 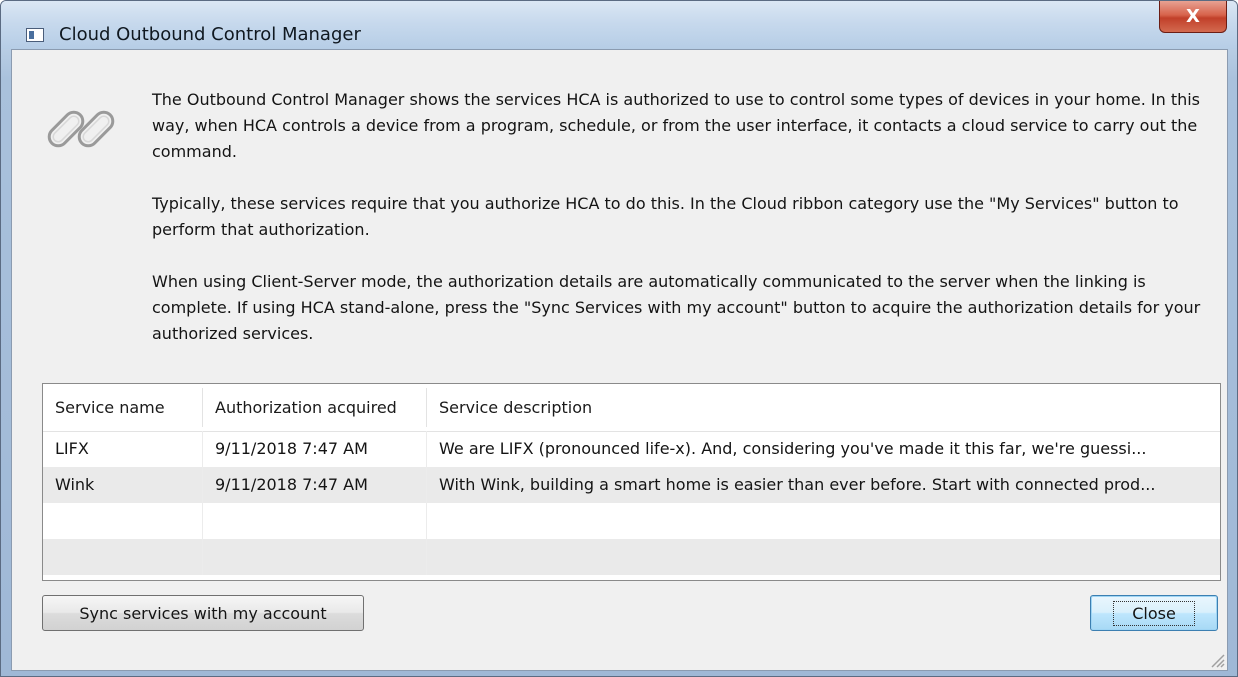 I want to click on column-header-service-description: Service description, so click(x=823, y=407).